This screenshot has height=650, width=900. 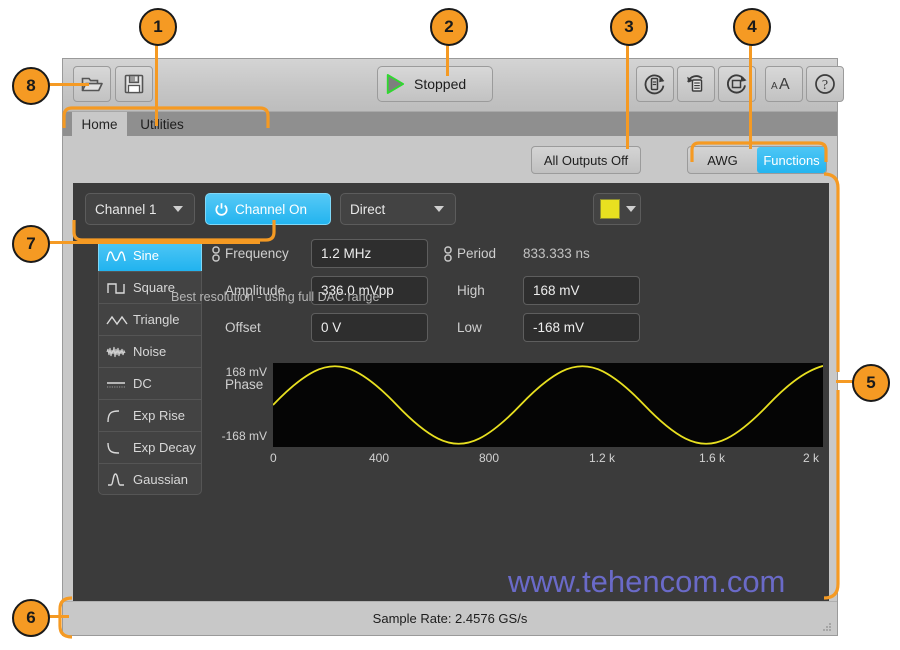 I want to click on frequency-input: 1.2 MHz, so click(x=369, y=253).